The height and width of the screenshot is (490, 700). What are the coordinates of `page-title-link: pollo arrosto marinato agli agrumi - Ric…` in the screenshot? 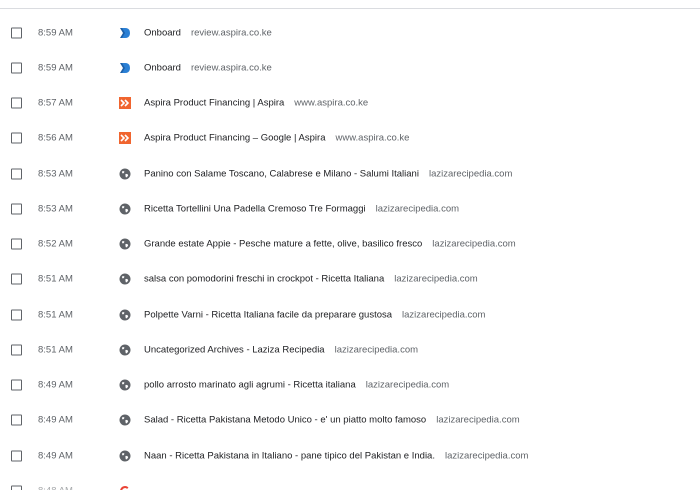 It's located at (250, 385).